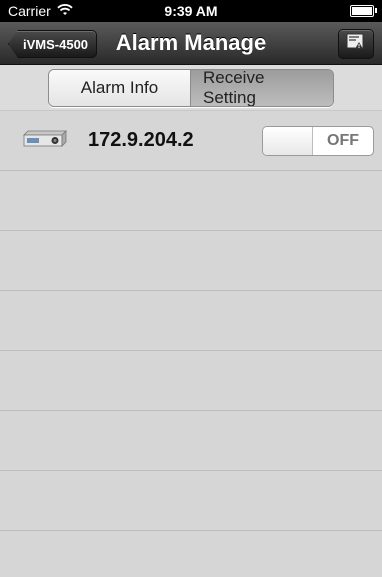  I want to click on status-bar: Carrier 9:39 AM, so click(191, 11).